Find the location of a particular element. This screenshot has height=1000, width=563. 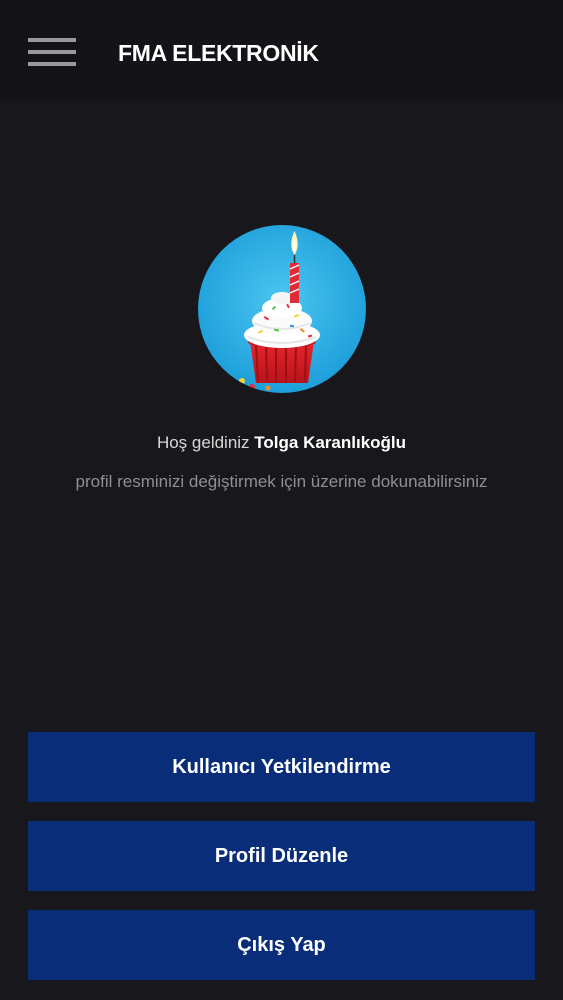

app-bar: FMA ELEKTRONİK is located at coordinates (281, 50).